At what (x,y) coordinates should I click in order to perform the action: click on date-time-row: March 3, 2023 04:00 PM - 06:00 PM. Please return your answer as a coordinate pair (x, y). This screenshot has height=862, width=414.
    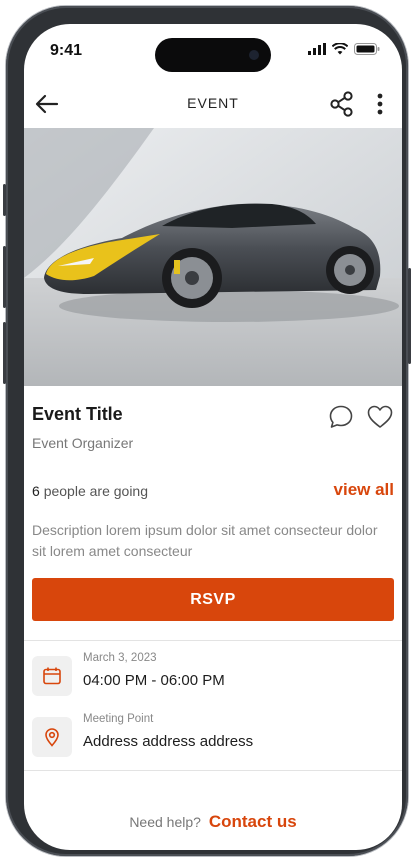
    Looking at the image, I should click on (213, 674).